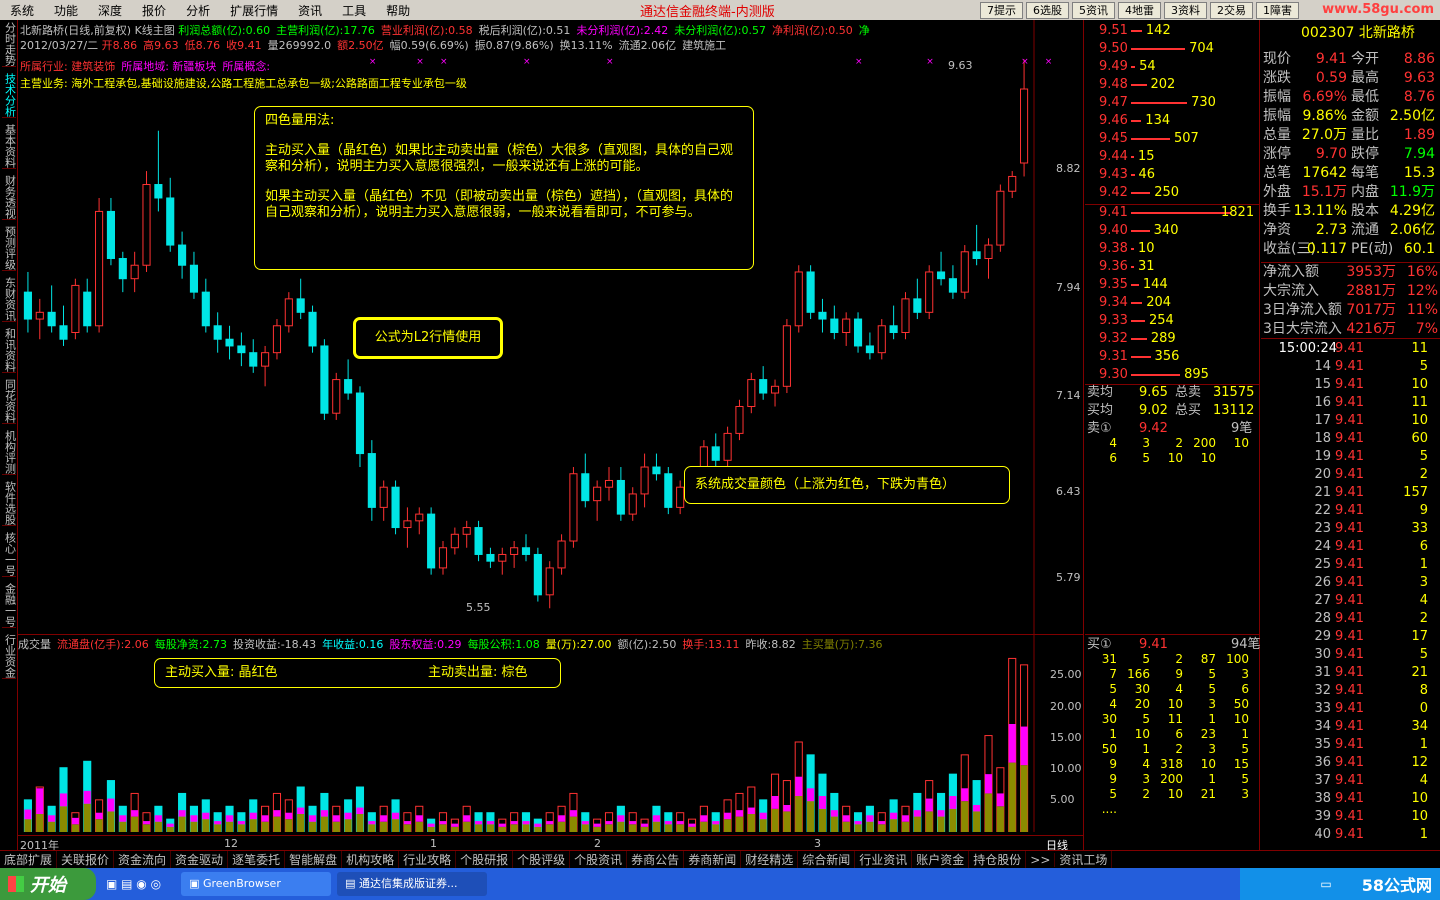  What do you see at coordinates (257, 859) in the screenshot?
I see `bottom-bar-item: 逐笔委托` at bounding box center [257, 859].